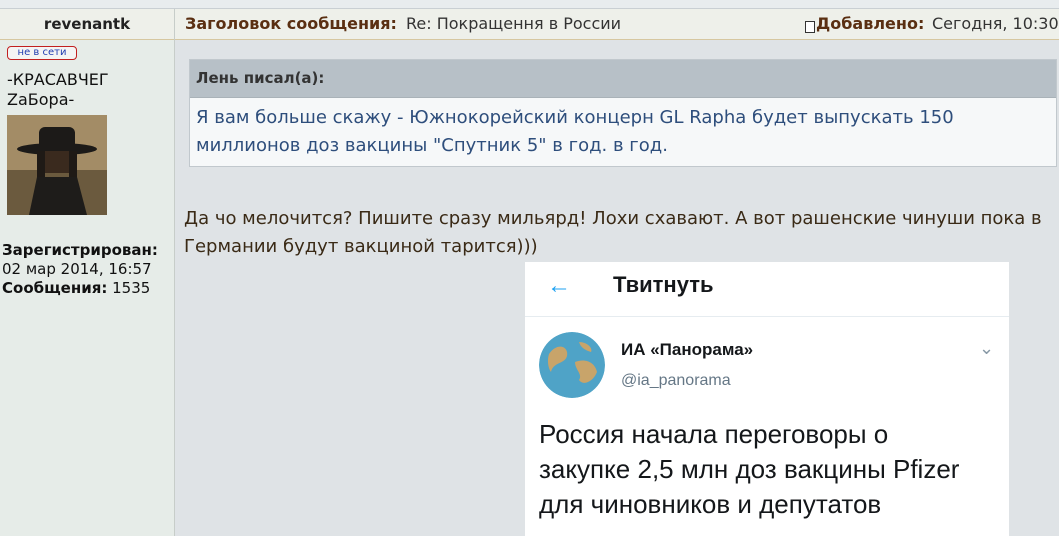 This screenshot has width=1059, height=536. What do you see at coordinates (514, 23) in the screenshot?
I see `subject: Re: Покращення в России` at bounding box center [514, 23].